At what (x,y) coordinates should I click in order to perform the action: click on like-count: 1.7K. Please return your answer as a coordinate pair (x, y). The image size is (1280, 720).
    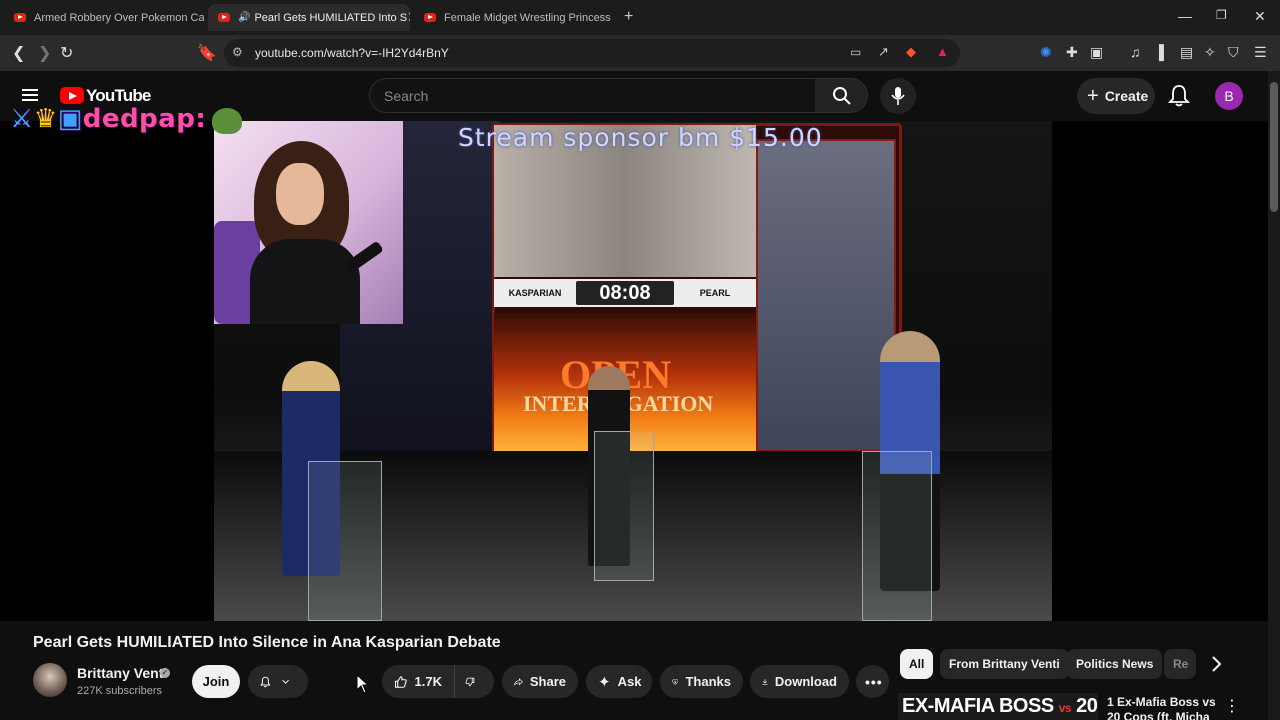
    Looking at the image, I should click on (428, 681).